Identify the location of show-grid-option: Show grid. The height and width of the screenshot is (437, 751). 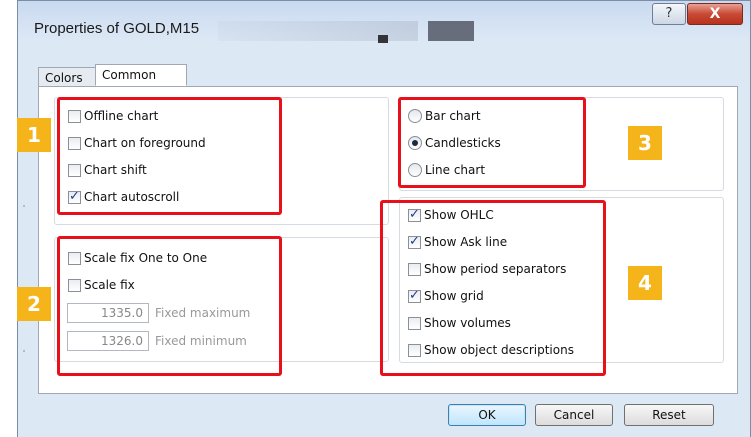
(446, 295).